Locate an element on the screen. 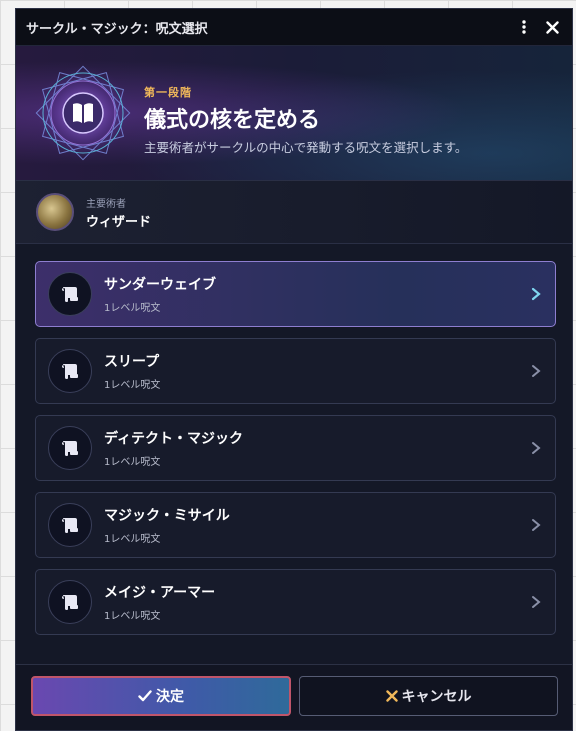 Image resolution: width=576 pixels, height=731 pixels. spell-name: マジック・ミサイル is located at coordinates (167, 516).